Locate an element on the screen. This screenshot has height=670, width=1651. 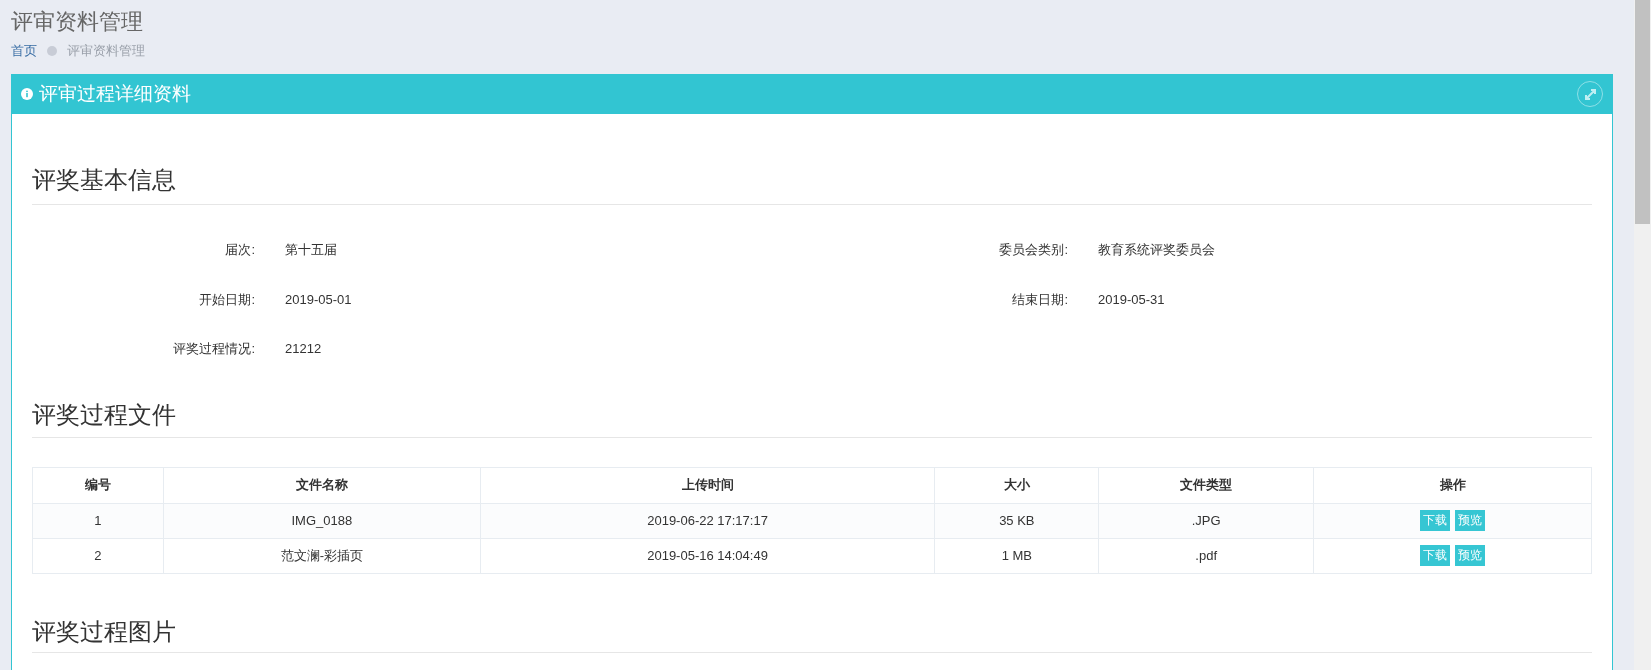
field-value: 2019-05-01 is located at coordinates (318, 299).